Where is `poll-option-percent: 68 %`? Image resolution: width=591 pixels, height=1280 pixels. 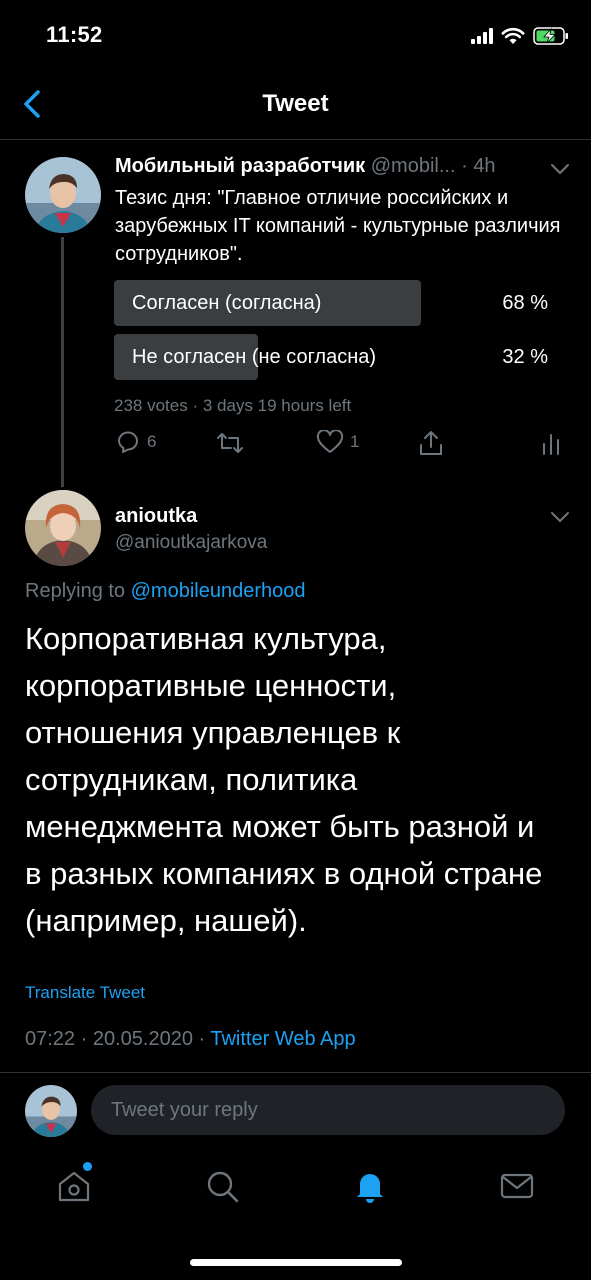
poll-option-percent: 68 % is located at coordinates (525, 303).